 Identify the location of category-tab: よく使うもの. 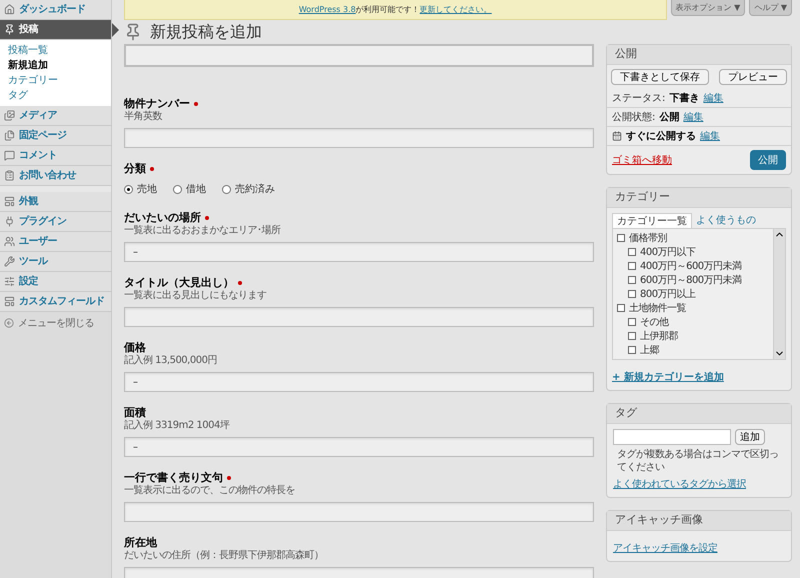
(726, 220).